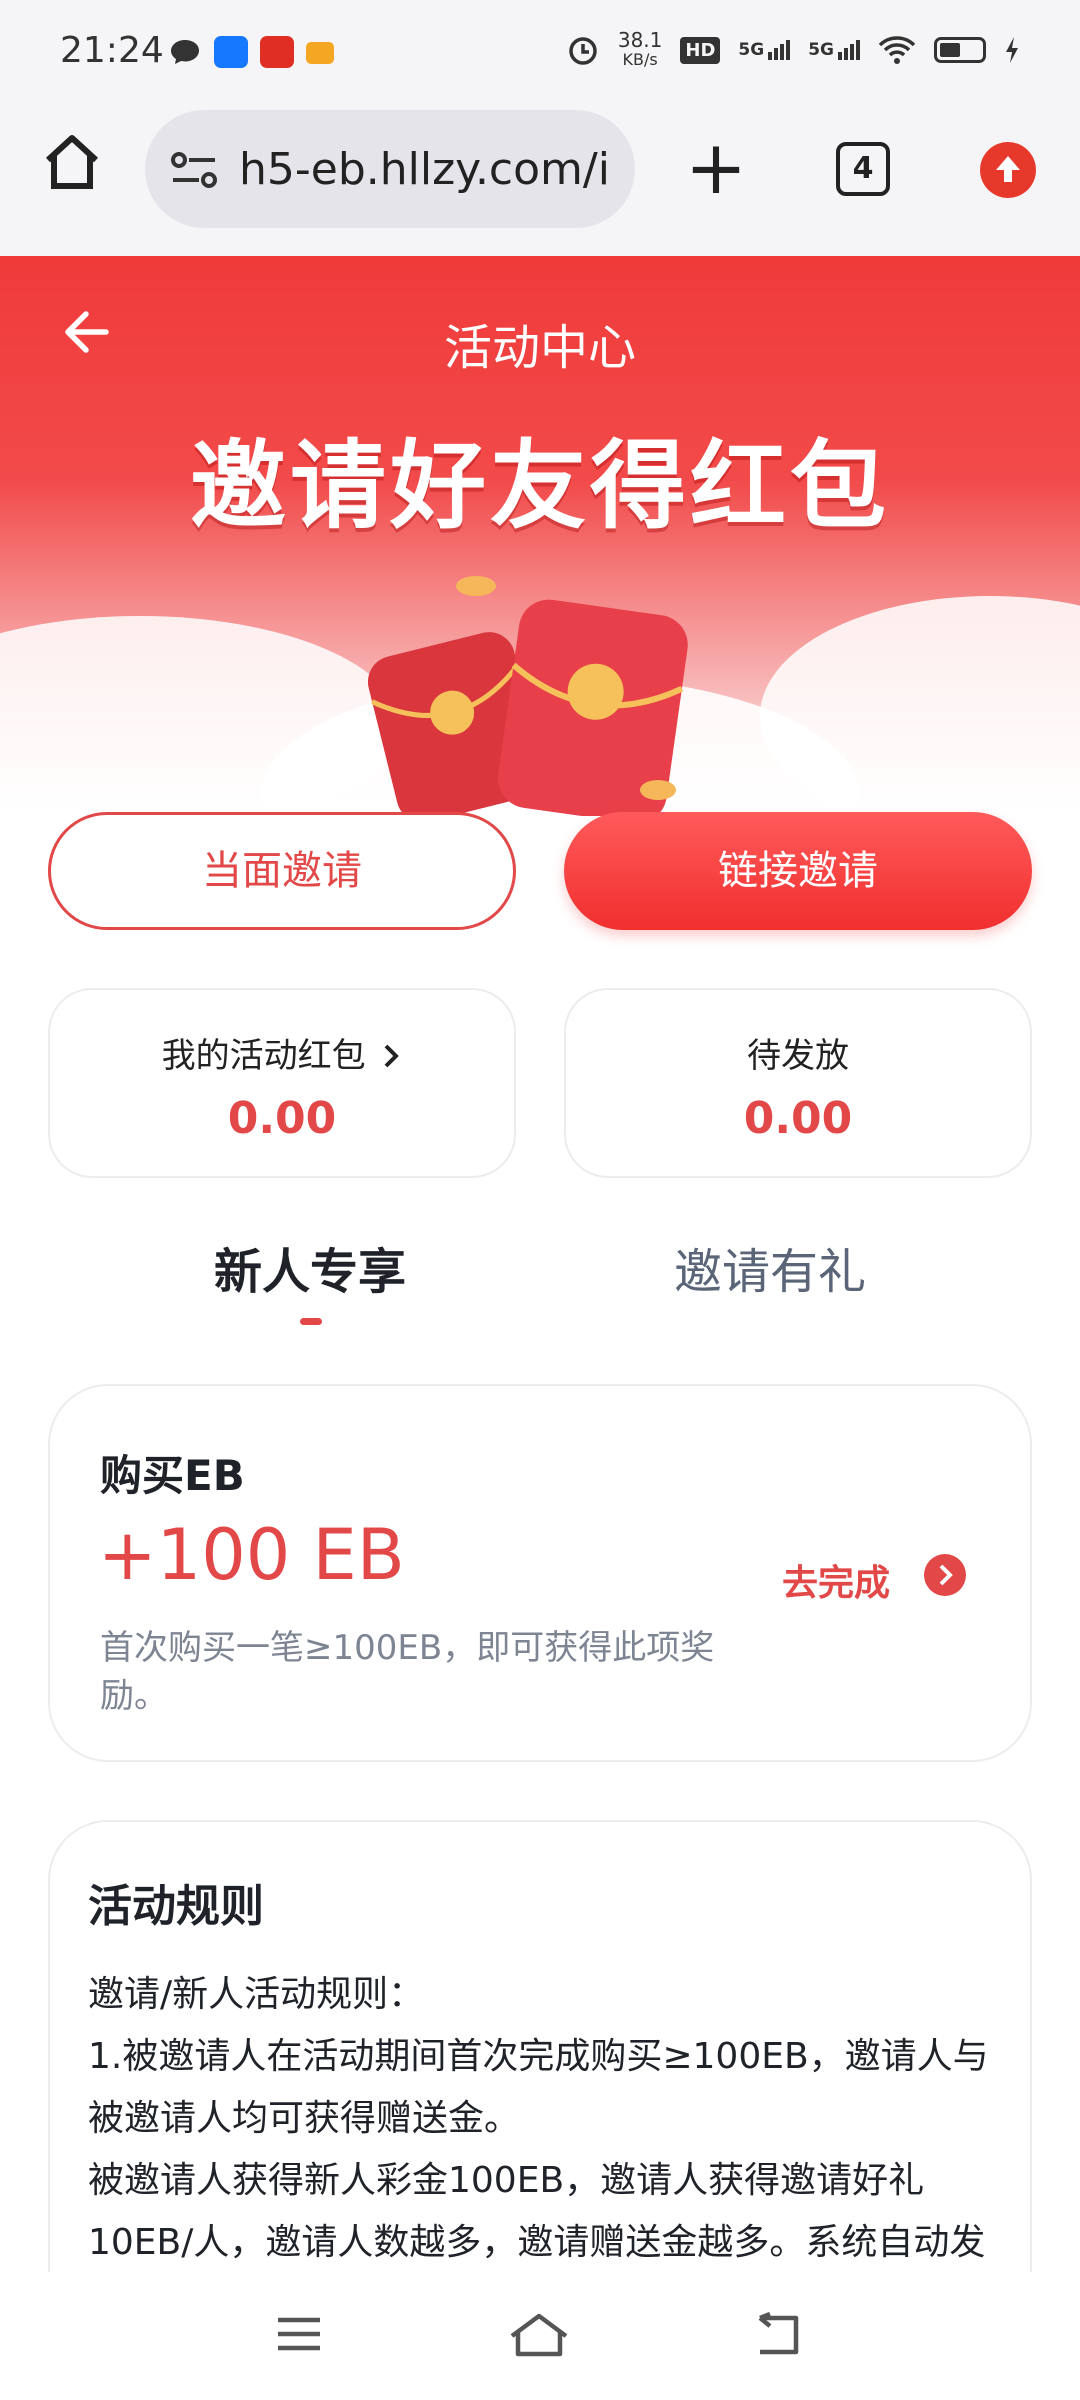  Describe the element at coordinates (834, 50) in the screenshot. I see `signal-5g-2: 5G` at that location.